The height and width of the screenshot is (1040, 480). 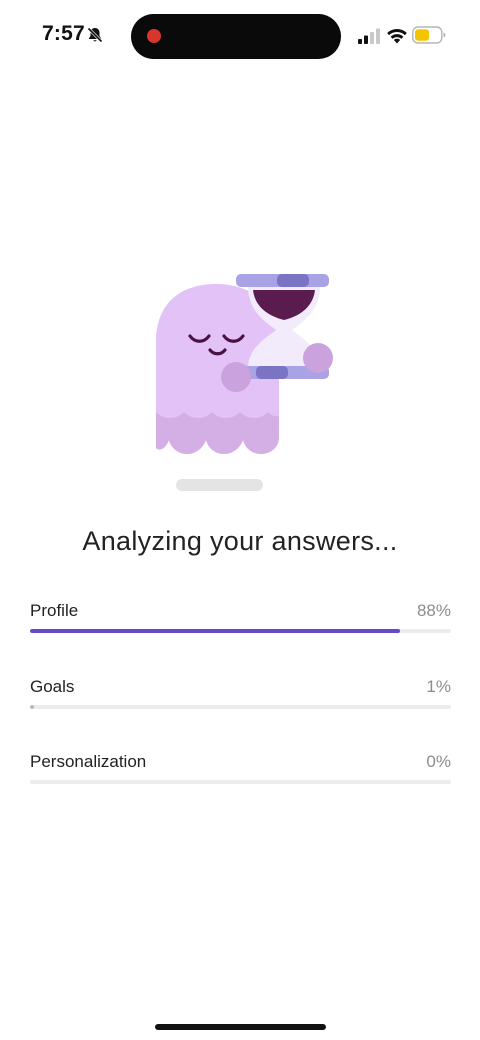 I want to click on dynamic-island, so click(x=236, y=36).